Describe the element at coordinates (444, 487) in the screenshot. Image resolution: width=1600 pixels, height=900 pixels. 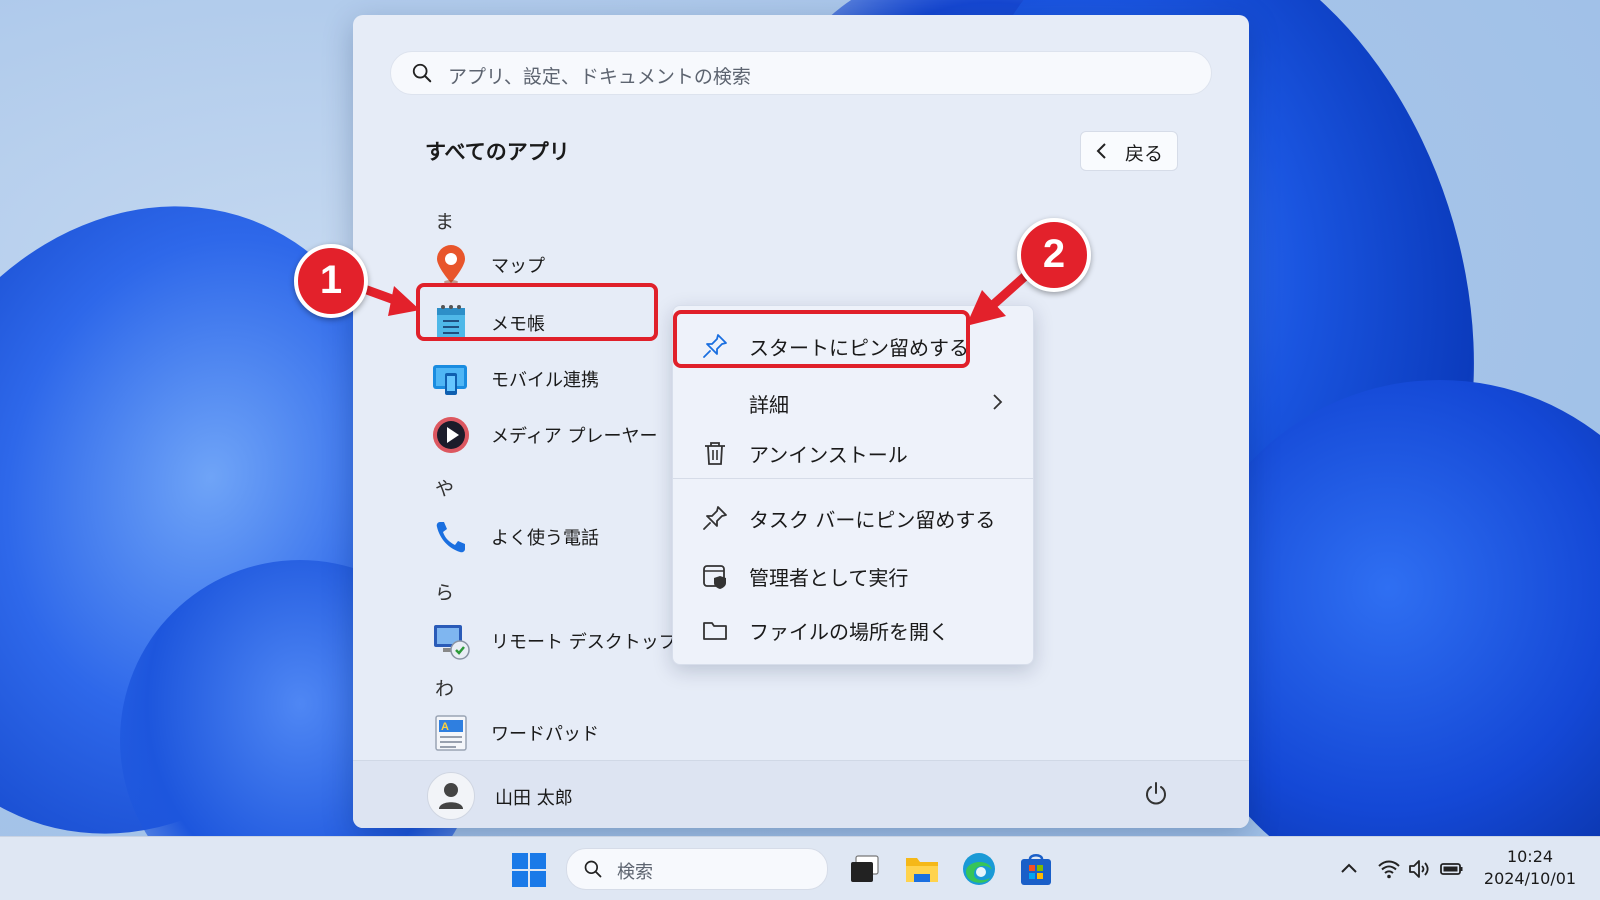
I see `letter-header: や` at that location.